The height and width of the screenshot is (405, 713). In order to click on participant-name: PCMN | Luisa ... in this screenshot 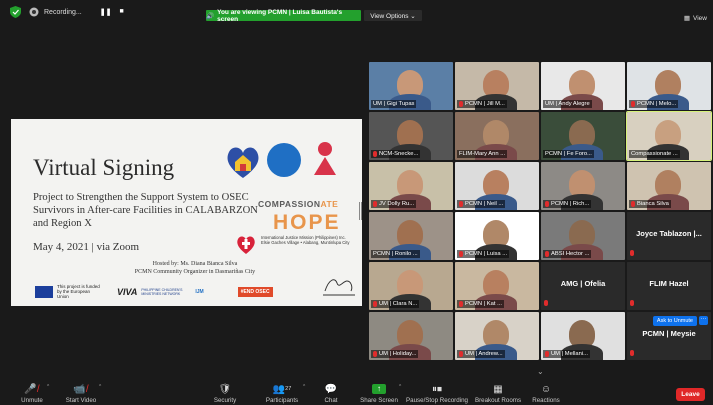, I will do `click(486, 254)`.